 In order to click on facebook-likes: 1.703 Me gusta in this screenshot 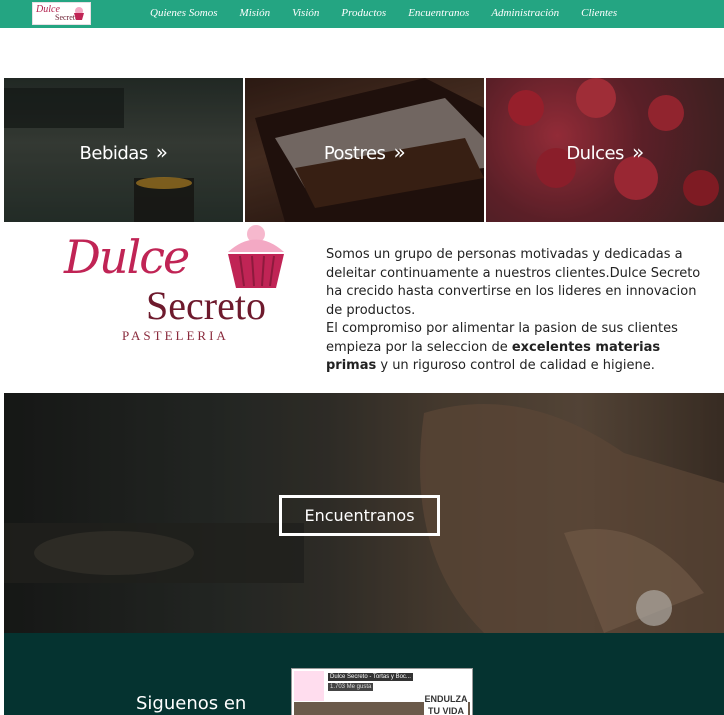, I will do `click(351, 687)`.